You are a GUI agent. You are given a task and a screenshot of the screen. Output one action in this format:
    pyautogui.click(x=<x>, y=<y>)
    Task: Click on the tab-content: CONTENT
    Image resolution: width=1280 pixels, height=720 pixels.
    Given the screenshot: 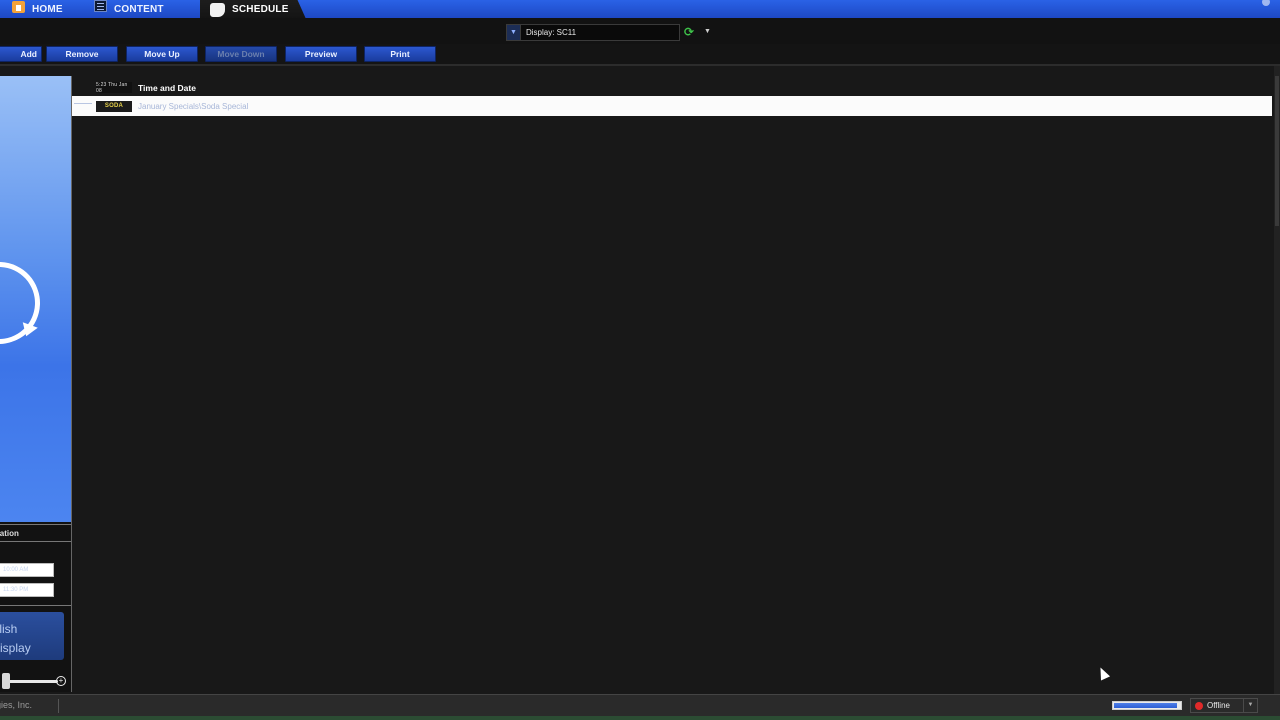 What is the action you would take?
    pyautogui.click(x=129, y=9)
    